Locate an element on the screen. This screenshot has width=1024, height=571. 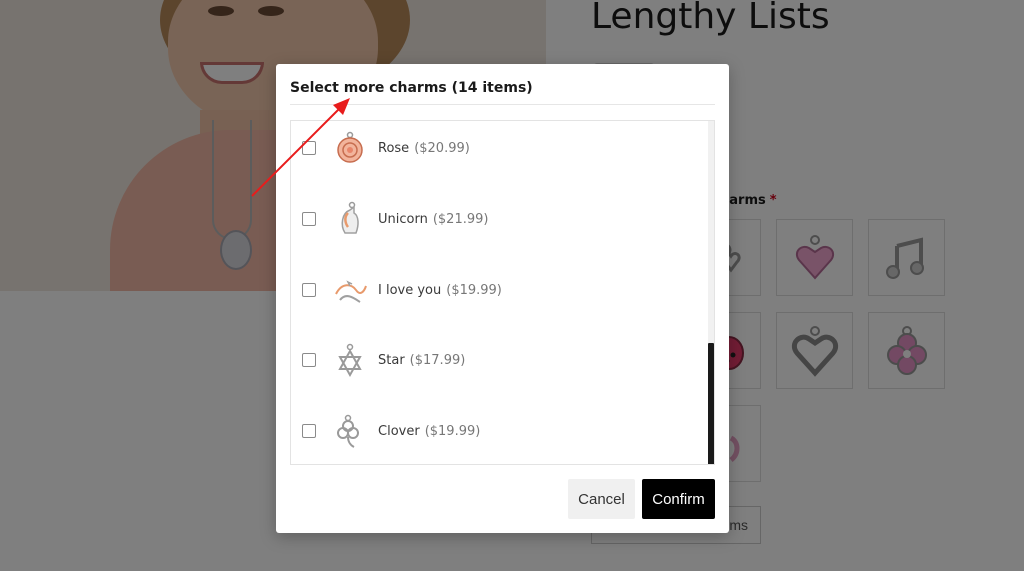
item-price: ($17.99) is located at coordinates (437, 360).